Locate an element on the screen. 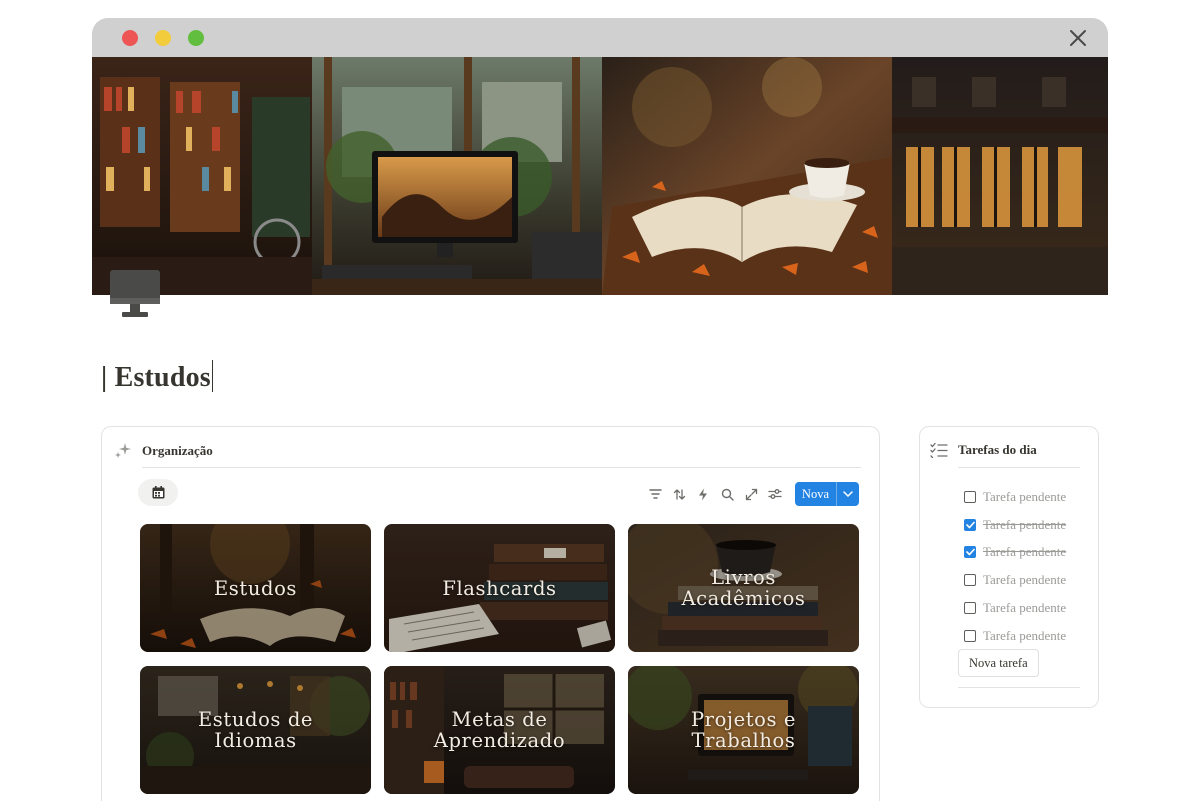  gallery-card-title: Estudos is located at coordinates (255, 588).